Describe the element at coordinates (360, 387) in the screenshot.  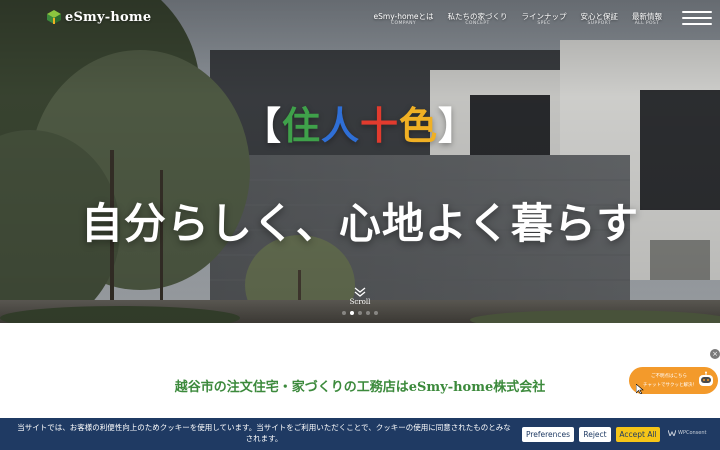
I see `page-subtitle: 越谷市の注文住宅・家づくりの工務店はeSmy-home株式会社` at that location.